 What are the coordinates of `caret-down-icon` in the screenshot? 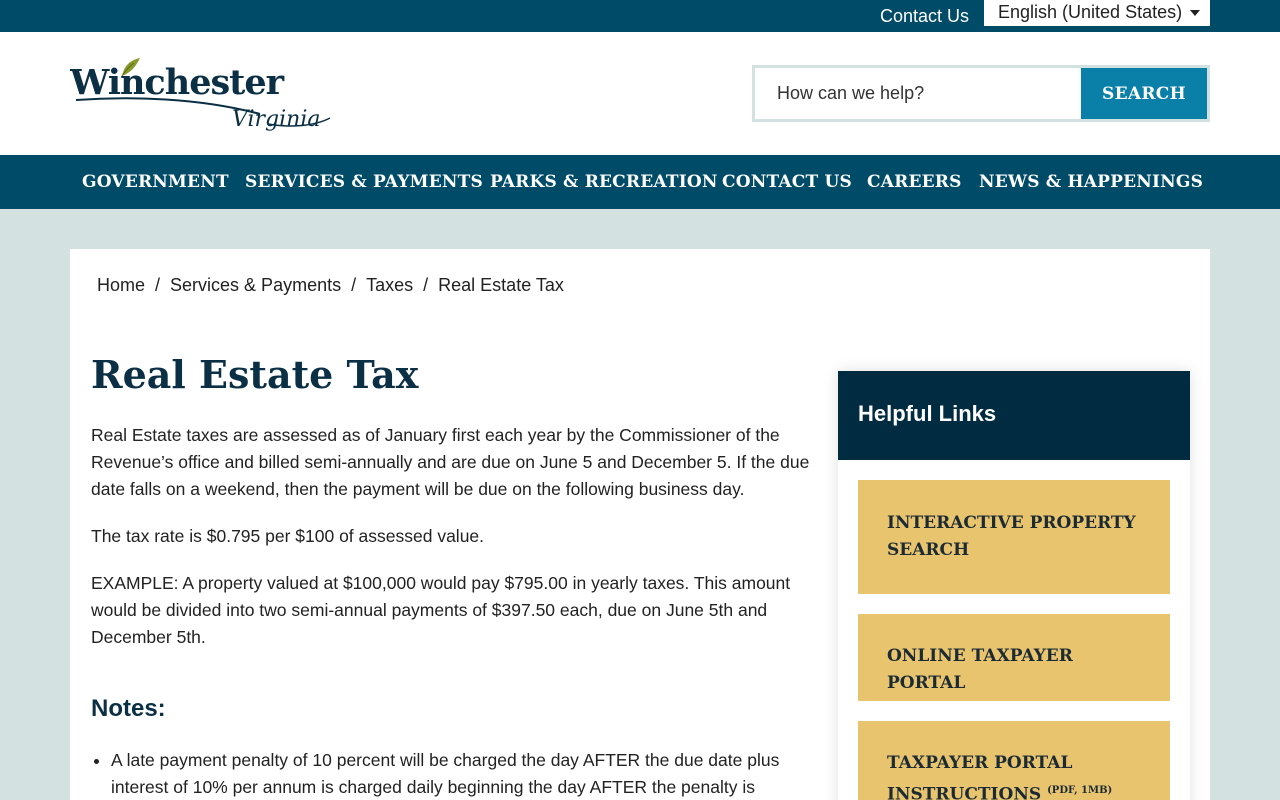 It's located at (1195, 13).